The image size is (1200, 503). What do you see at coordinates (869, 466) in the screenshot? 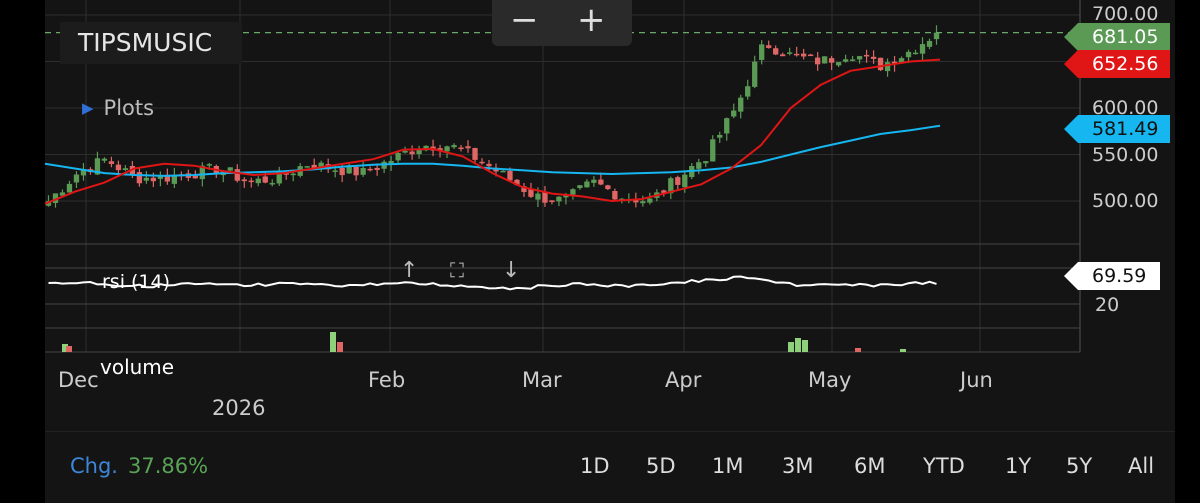
I see `range-6m: 6M` at bounding box center [869, 466].